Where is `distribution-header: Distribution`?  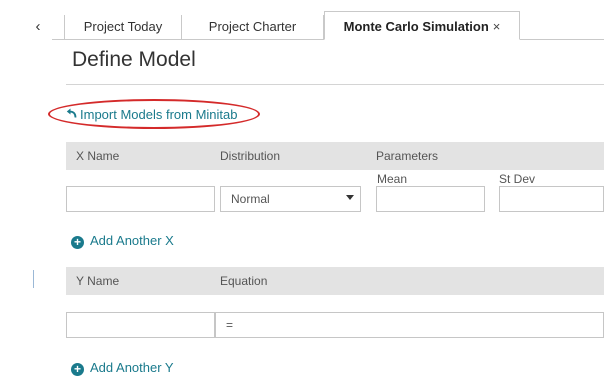 distribution-header: Distribution is located at coordinates (250, 156).